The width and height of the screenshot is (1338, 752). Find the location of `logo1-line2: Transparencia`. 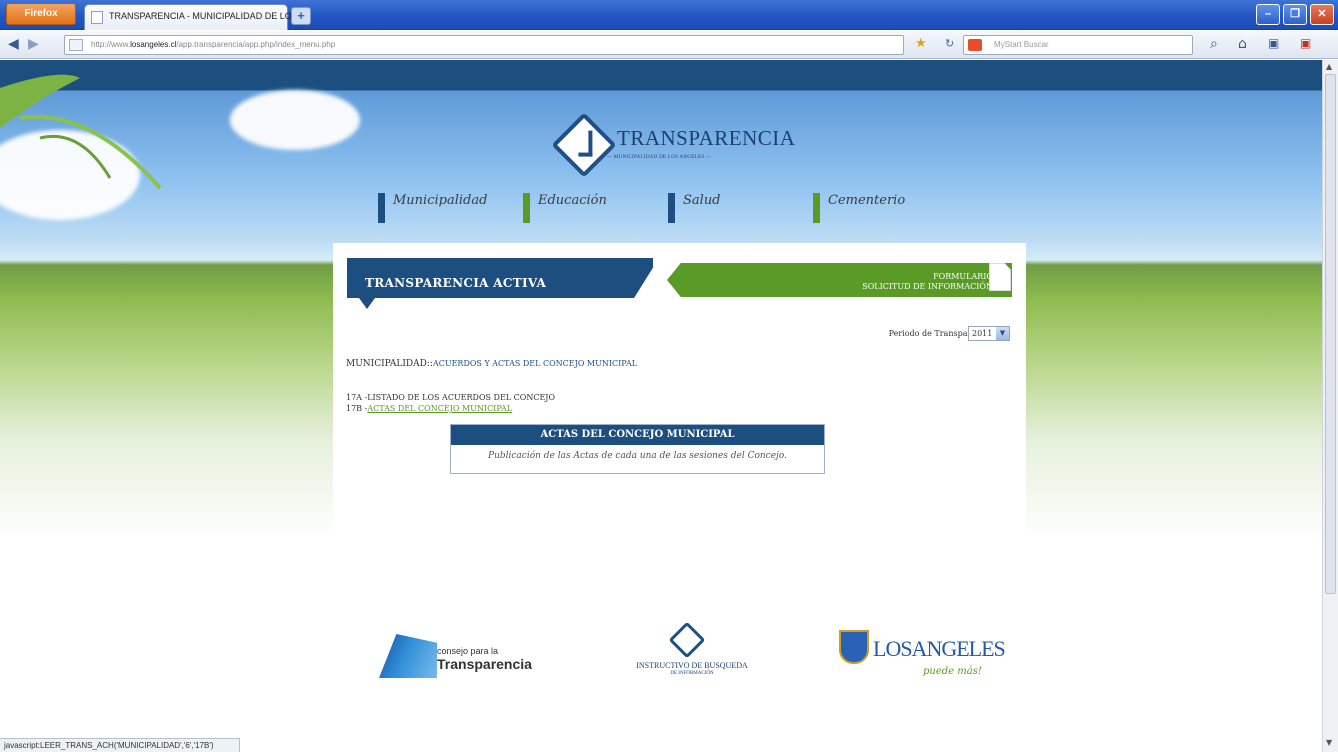

logo1-line2: Transparencia is located at coordinates (484, 664).